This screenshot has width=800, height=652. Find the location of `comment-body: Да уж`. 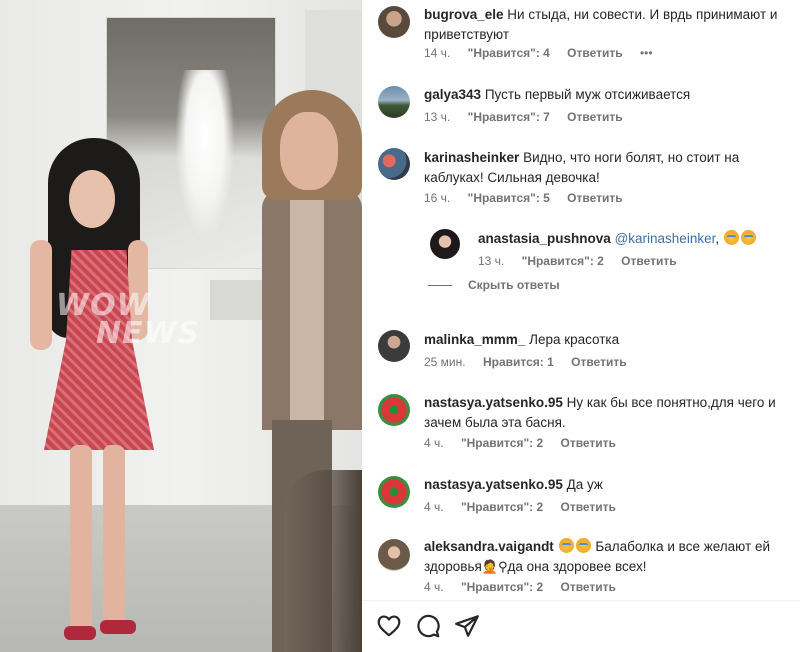

comment-body: Да уж is located at coordinates (584, 484).